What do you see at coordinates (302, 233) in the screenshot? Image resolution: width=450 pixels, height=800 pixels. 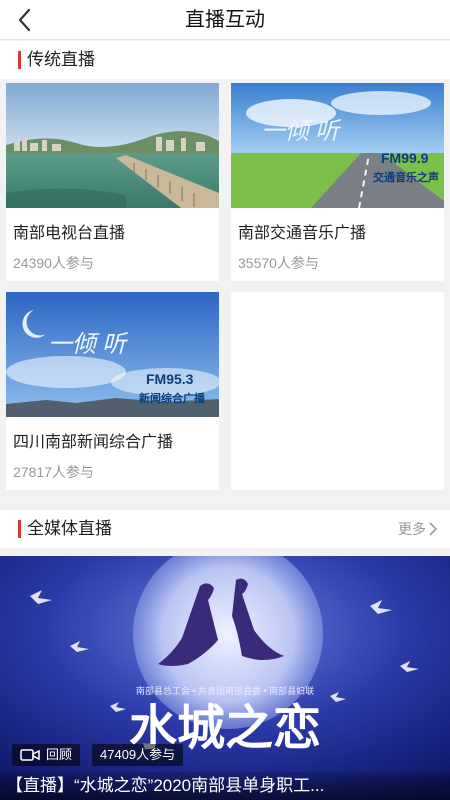 I see `card-title: 南部交通音乐广播` at bounding box center [302, 233].